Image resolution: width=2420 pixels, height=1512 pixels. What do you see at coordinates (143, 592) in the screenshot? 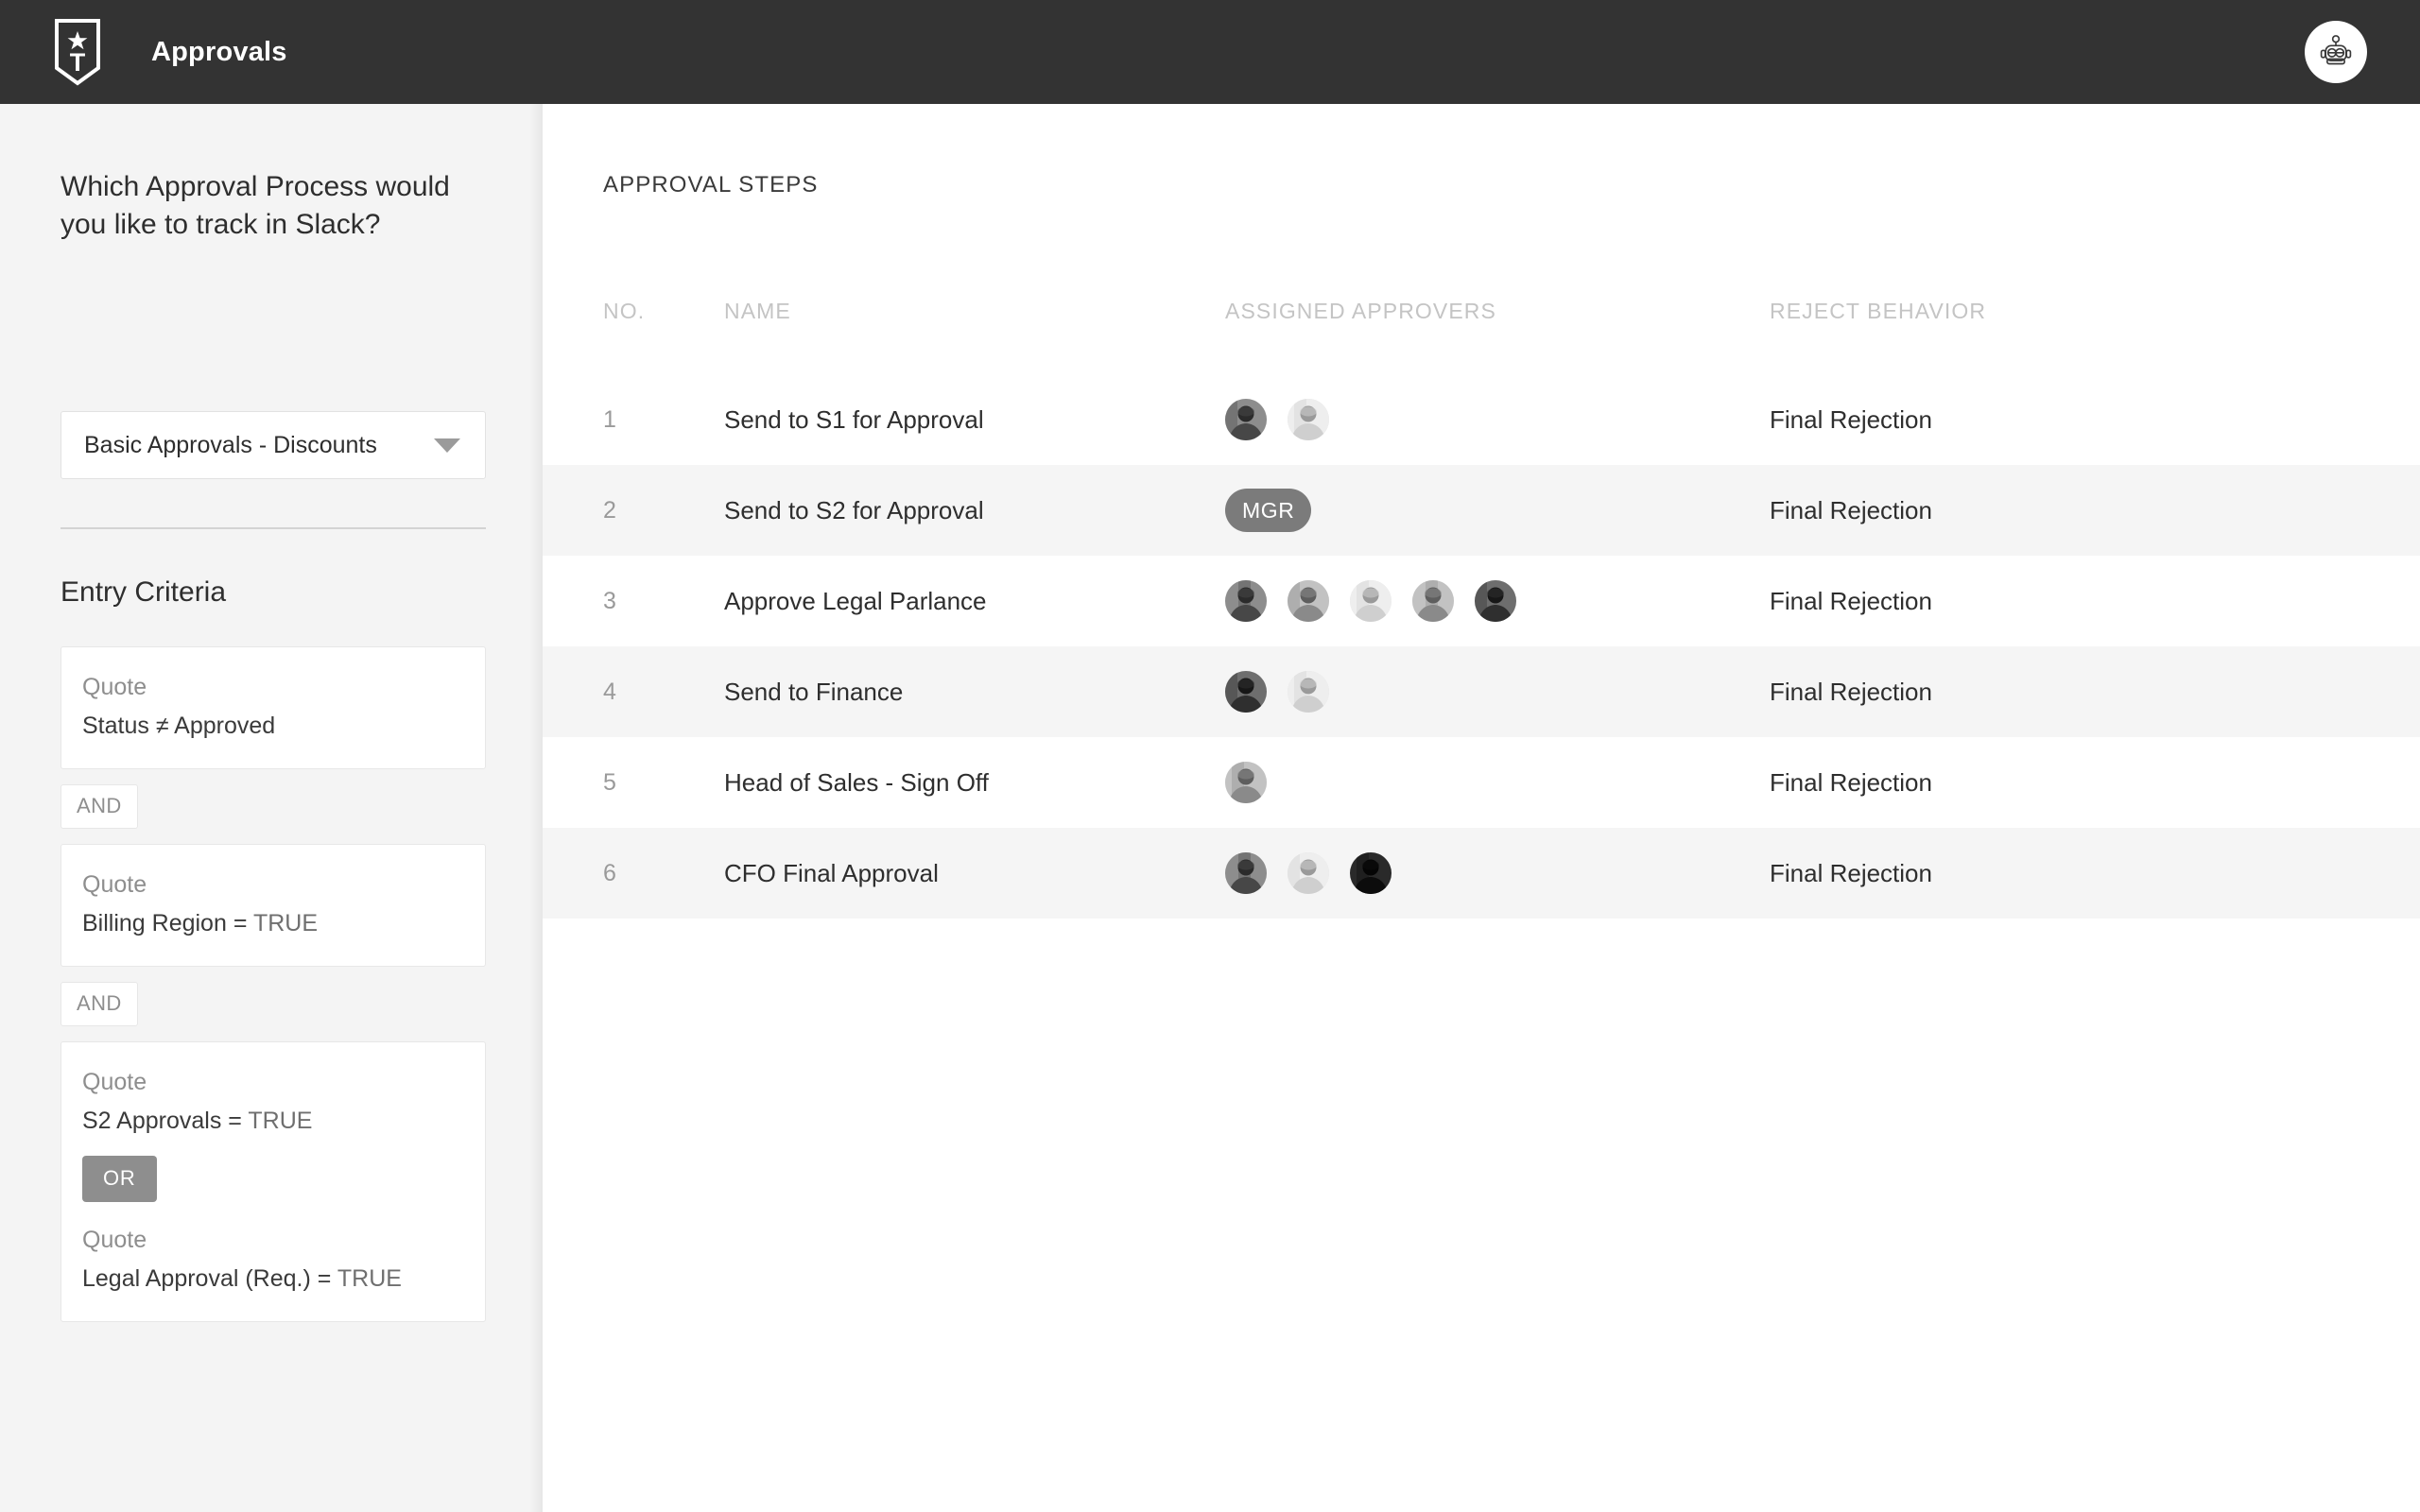
I see `entry-criteria-title: Entry Criteria` at bounding box center [143, 592].